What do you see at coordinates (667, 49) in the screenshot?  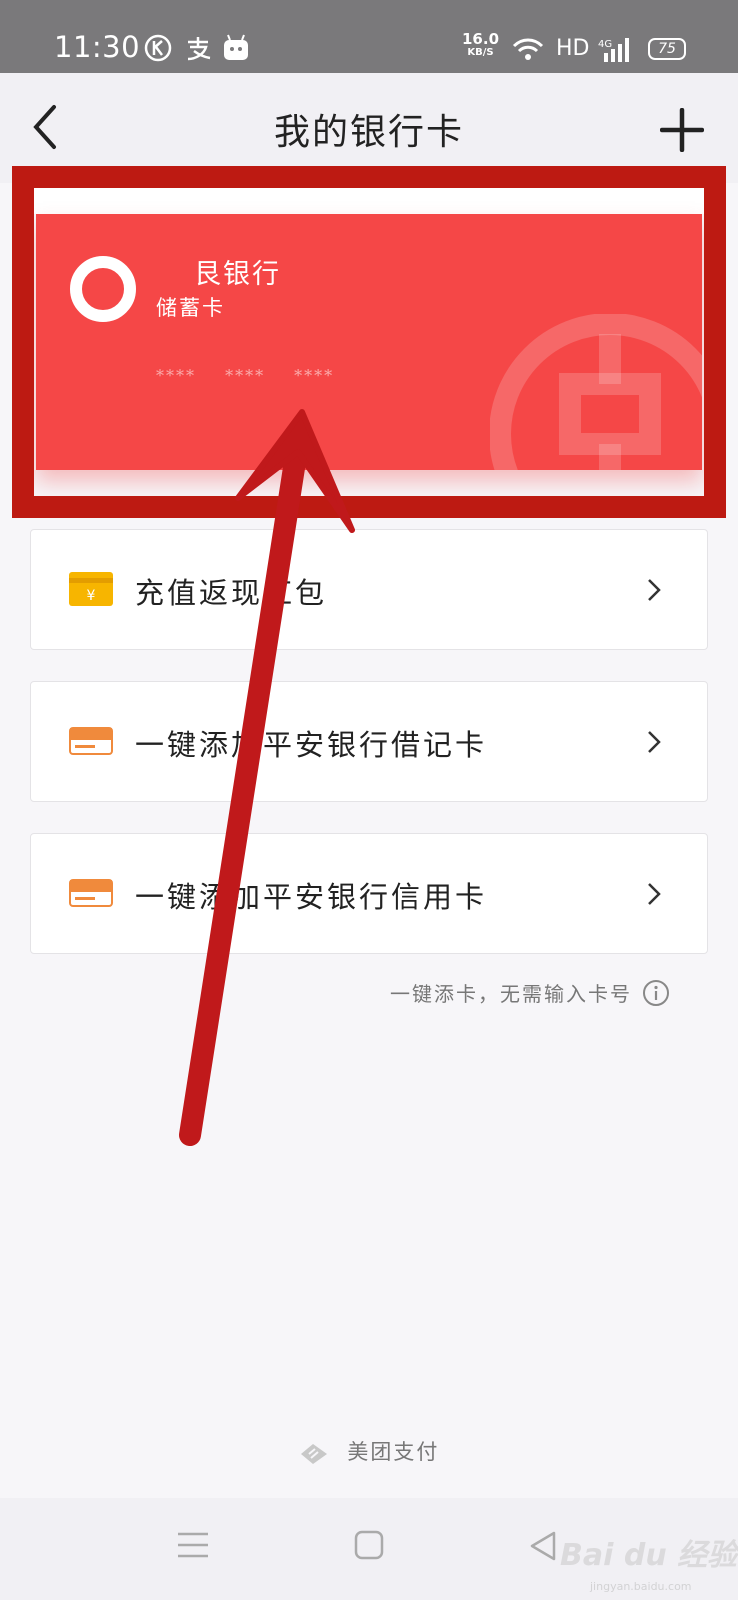 I see `battery-indicator: 75` at bounding box center [667, 49].